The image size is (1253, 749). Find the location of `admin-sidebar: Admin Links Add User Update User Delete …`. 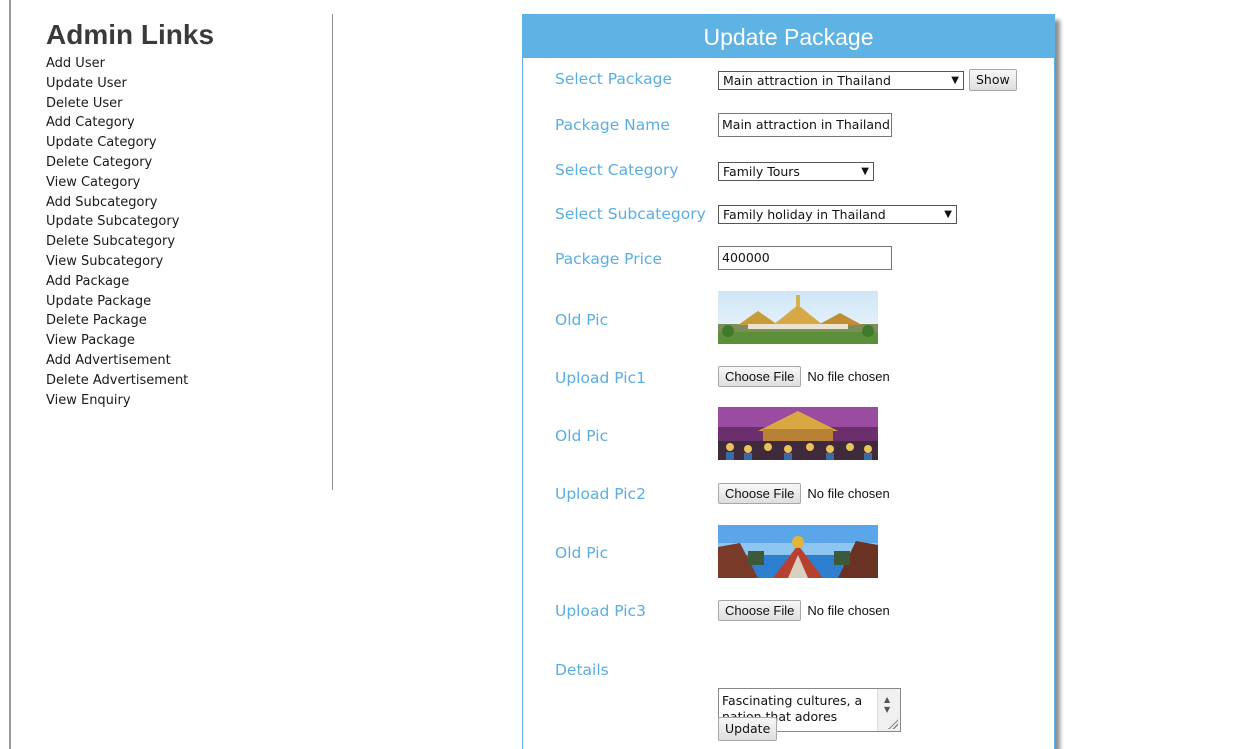

admin-sidebar: Admin Links Add User Update User Delete … is located at coordinates (181, 214).